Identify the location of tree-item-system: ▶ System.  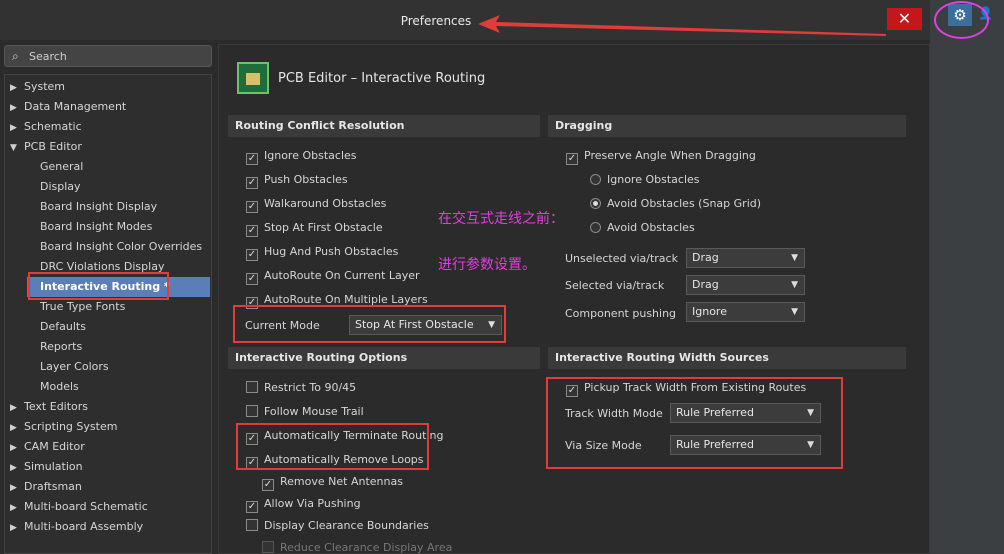
(37, 87).